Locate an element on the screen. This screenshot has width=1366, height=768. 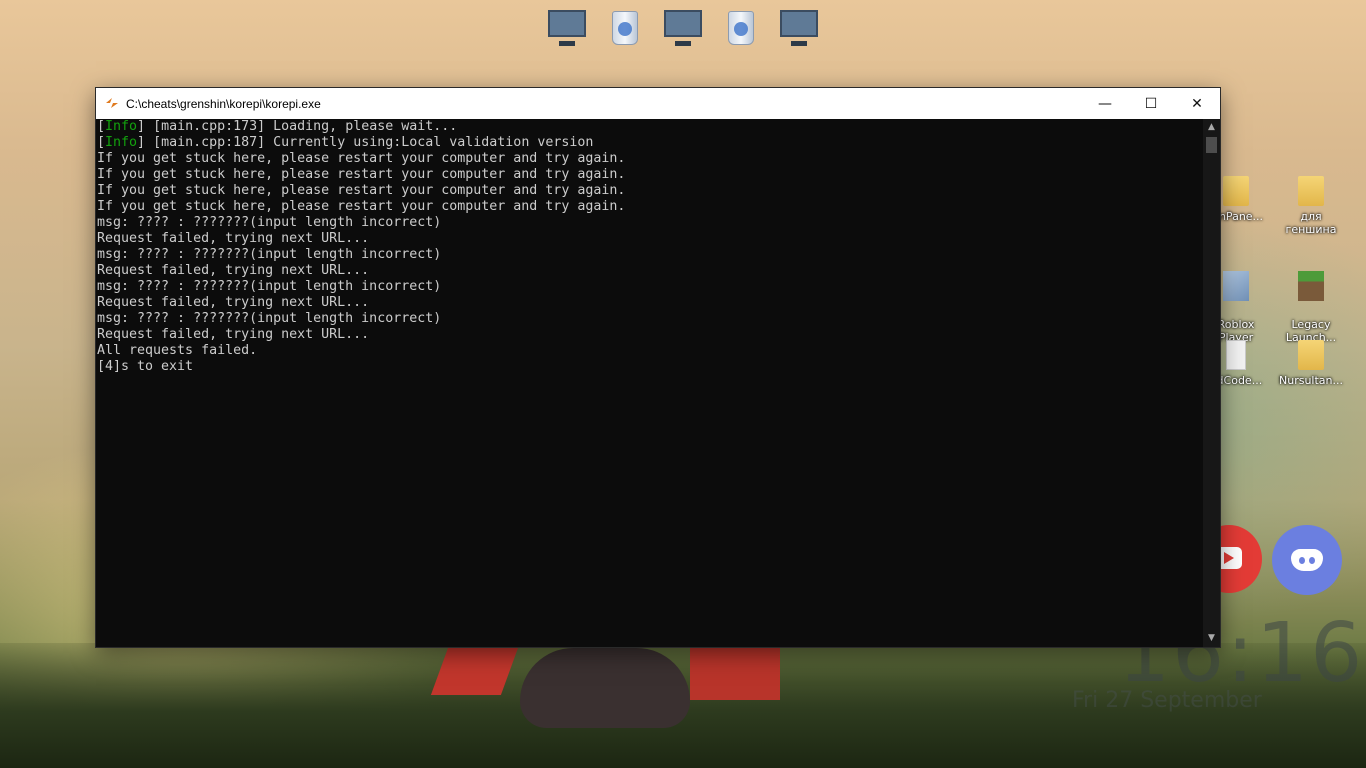
discord-icon is located at coordinates (1307, 560).